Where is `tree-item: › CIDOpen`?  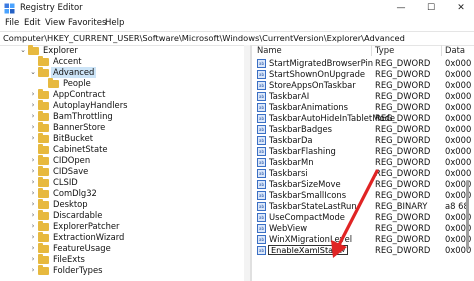 tree-item: › CIDOpen is located at coordinates (122, 160).